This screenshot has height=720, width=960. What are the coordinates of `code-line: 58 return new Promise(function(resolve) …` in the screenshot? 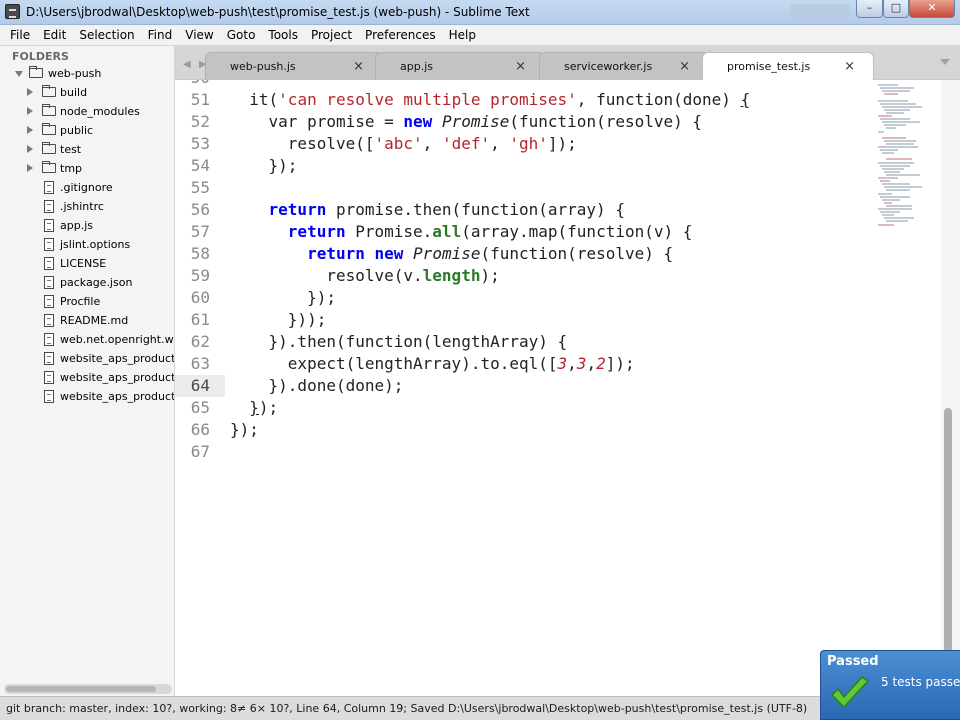 It's located at (525, 254).